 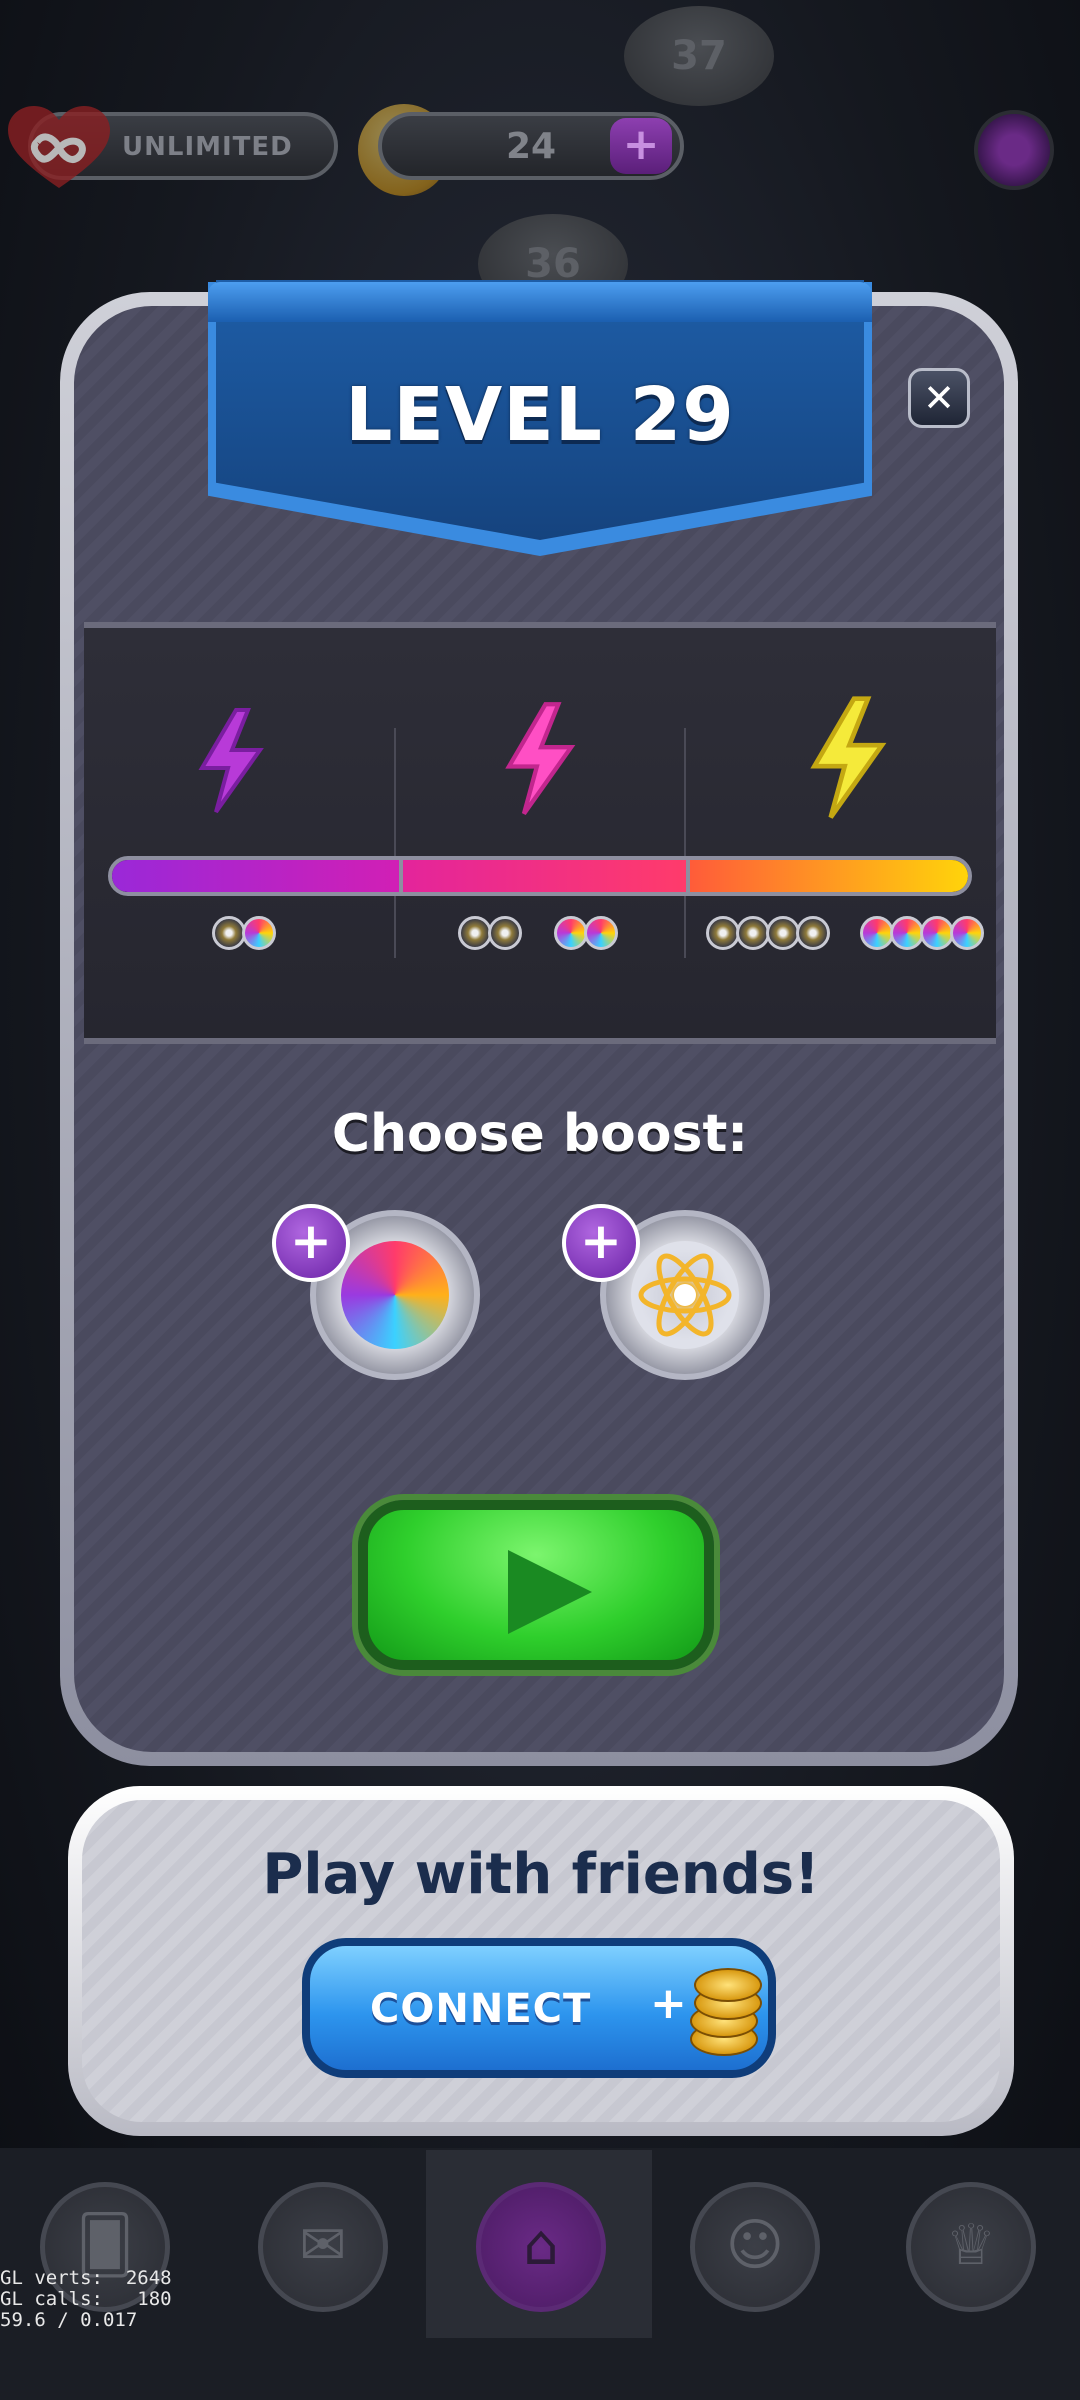 I want to click on tier-1-rewards, so click(x=244, y=933).